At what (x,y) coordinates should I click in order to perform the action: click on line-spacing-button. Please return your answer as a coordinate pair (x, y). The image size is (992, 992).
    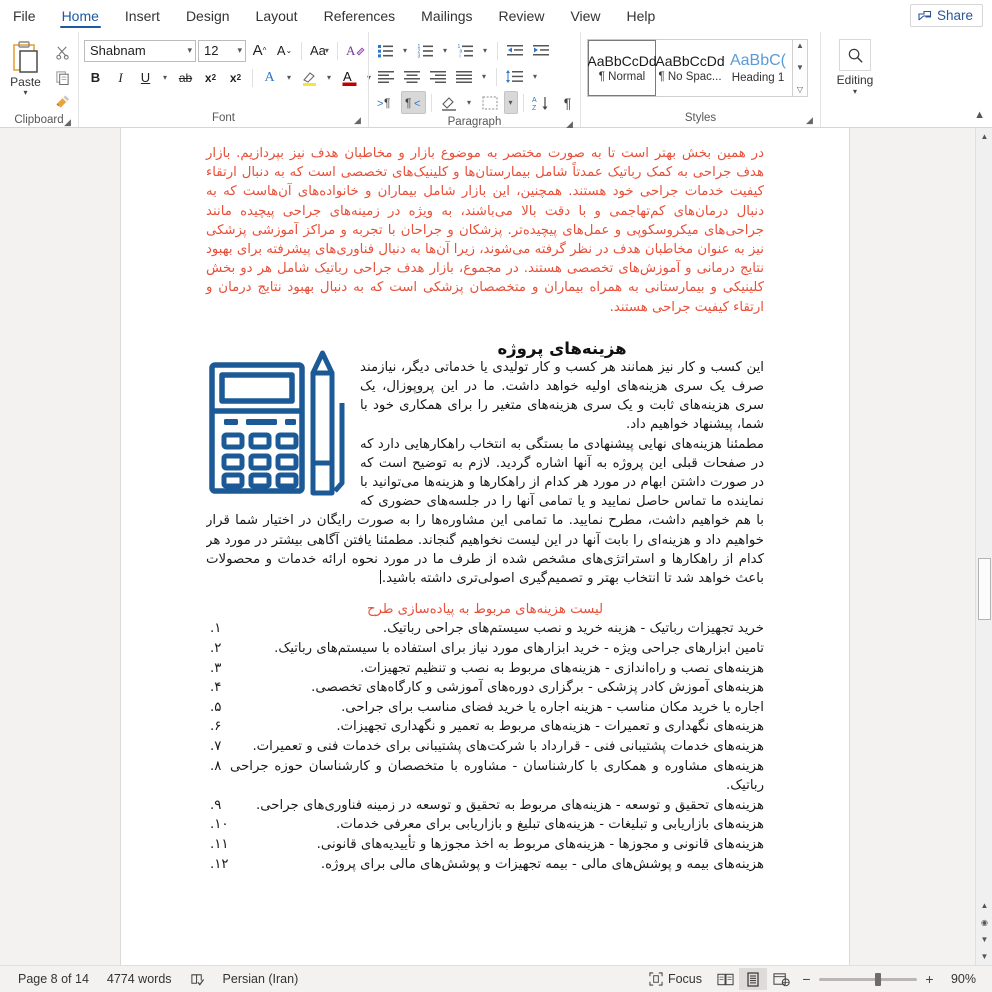
    Looking at the image, I should click on (514, 76).